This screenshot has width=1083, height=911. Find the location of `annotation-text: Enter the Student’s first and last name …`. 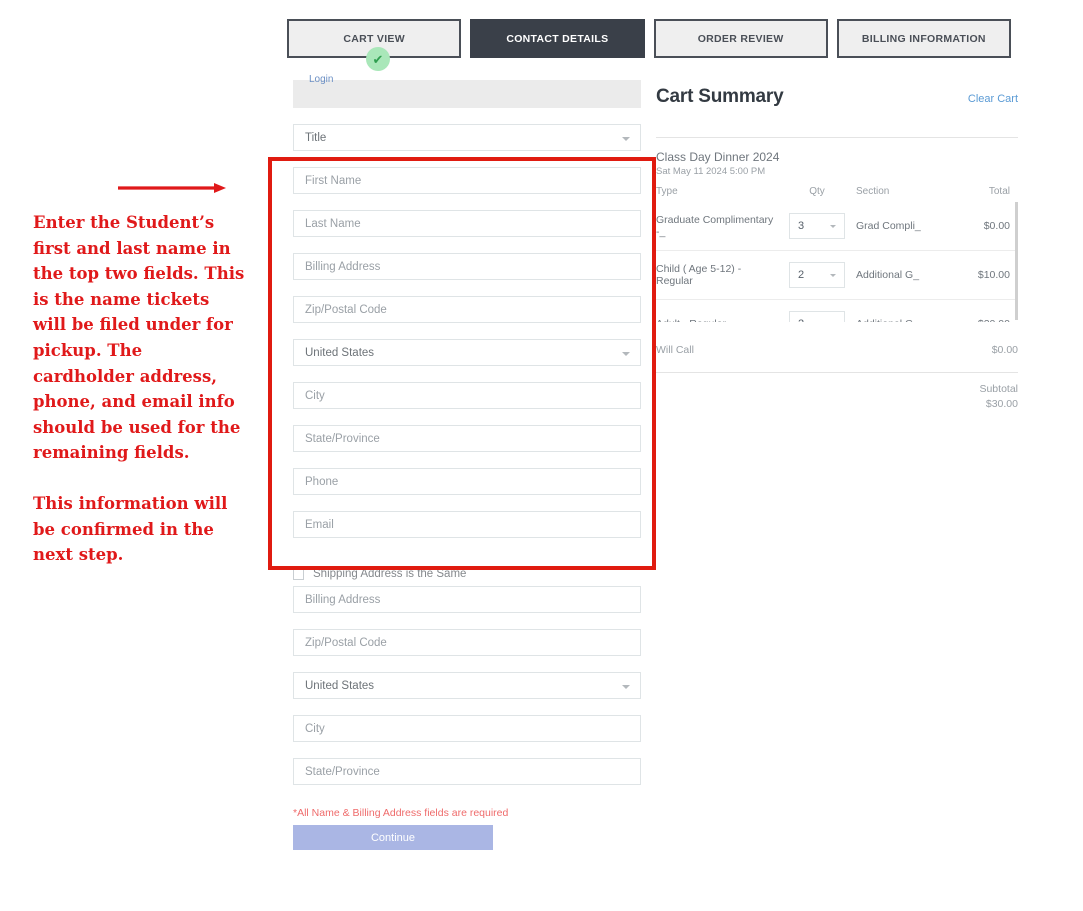

annotation-text: Enter the Student’s first and last name … is located at coordinates (140, 389).